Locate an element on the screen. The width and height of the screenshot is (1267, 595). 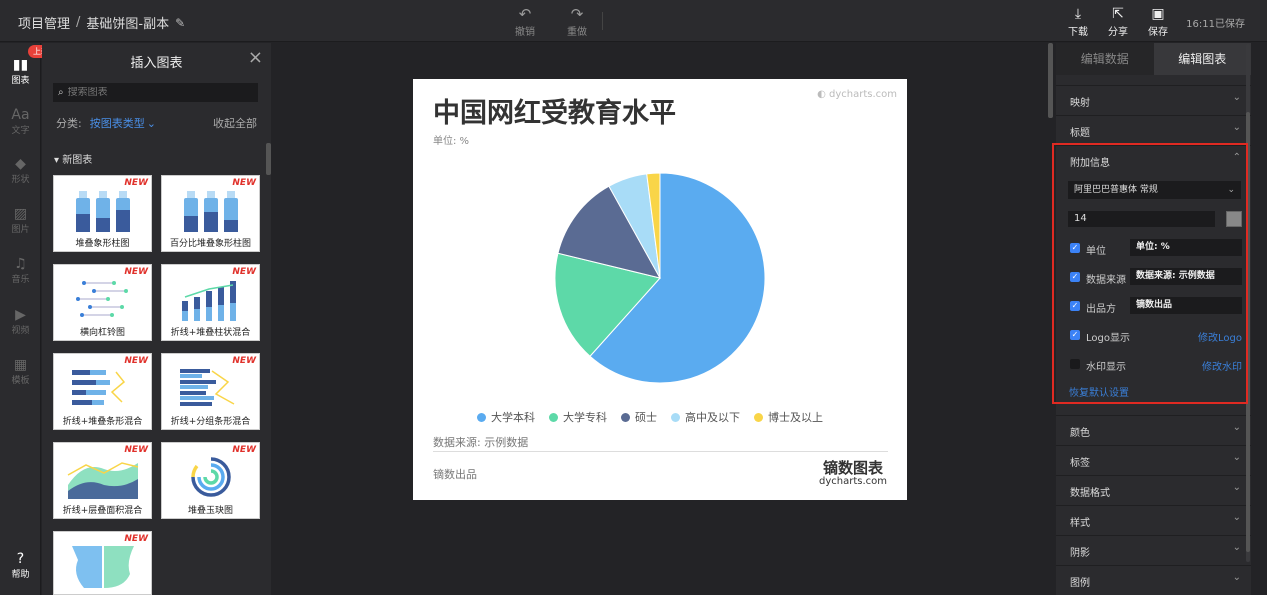
download-button: ⤓ 下载 is located at coordinates (1078, 21).